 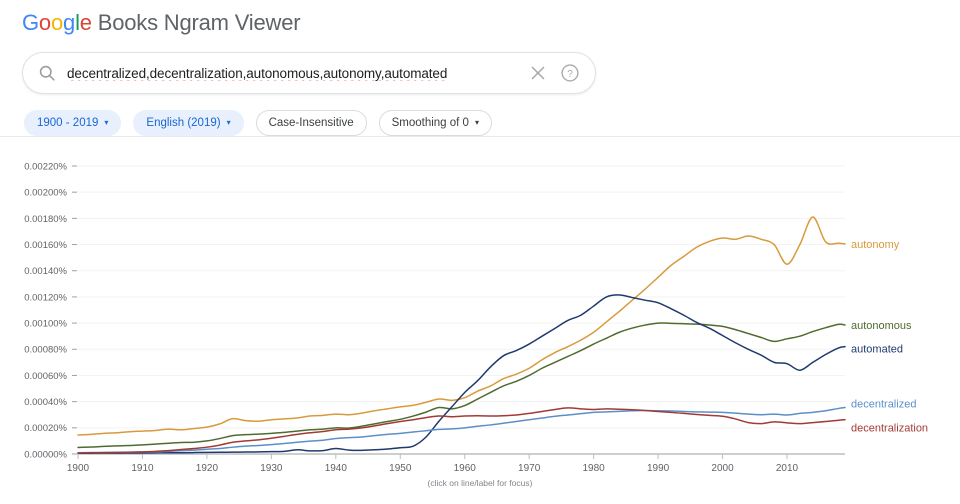 I want to click on y-tick-label: 0.00180%, so click(x=45, y=219).